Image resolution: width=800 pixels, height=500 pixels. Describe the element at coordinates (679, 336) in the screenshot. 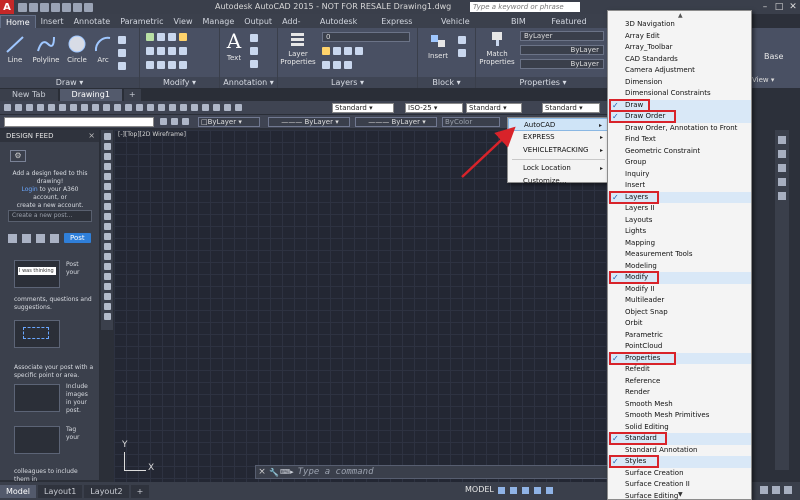

I see `menu-item-parametric: Parametric` at that location.